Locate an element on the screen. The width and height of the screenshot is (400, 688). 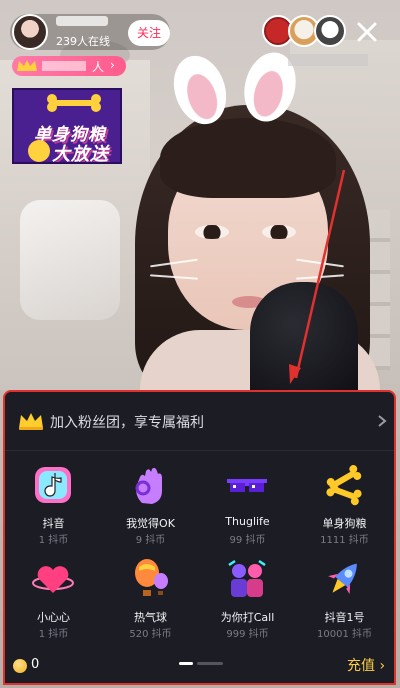
divider is located at coordinates (199, 450).